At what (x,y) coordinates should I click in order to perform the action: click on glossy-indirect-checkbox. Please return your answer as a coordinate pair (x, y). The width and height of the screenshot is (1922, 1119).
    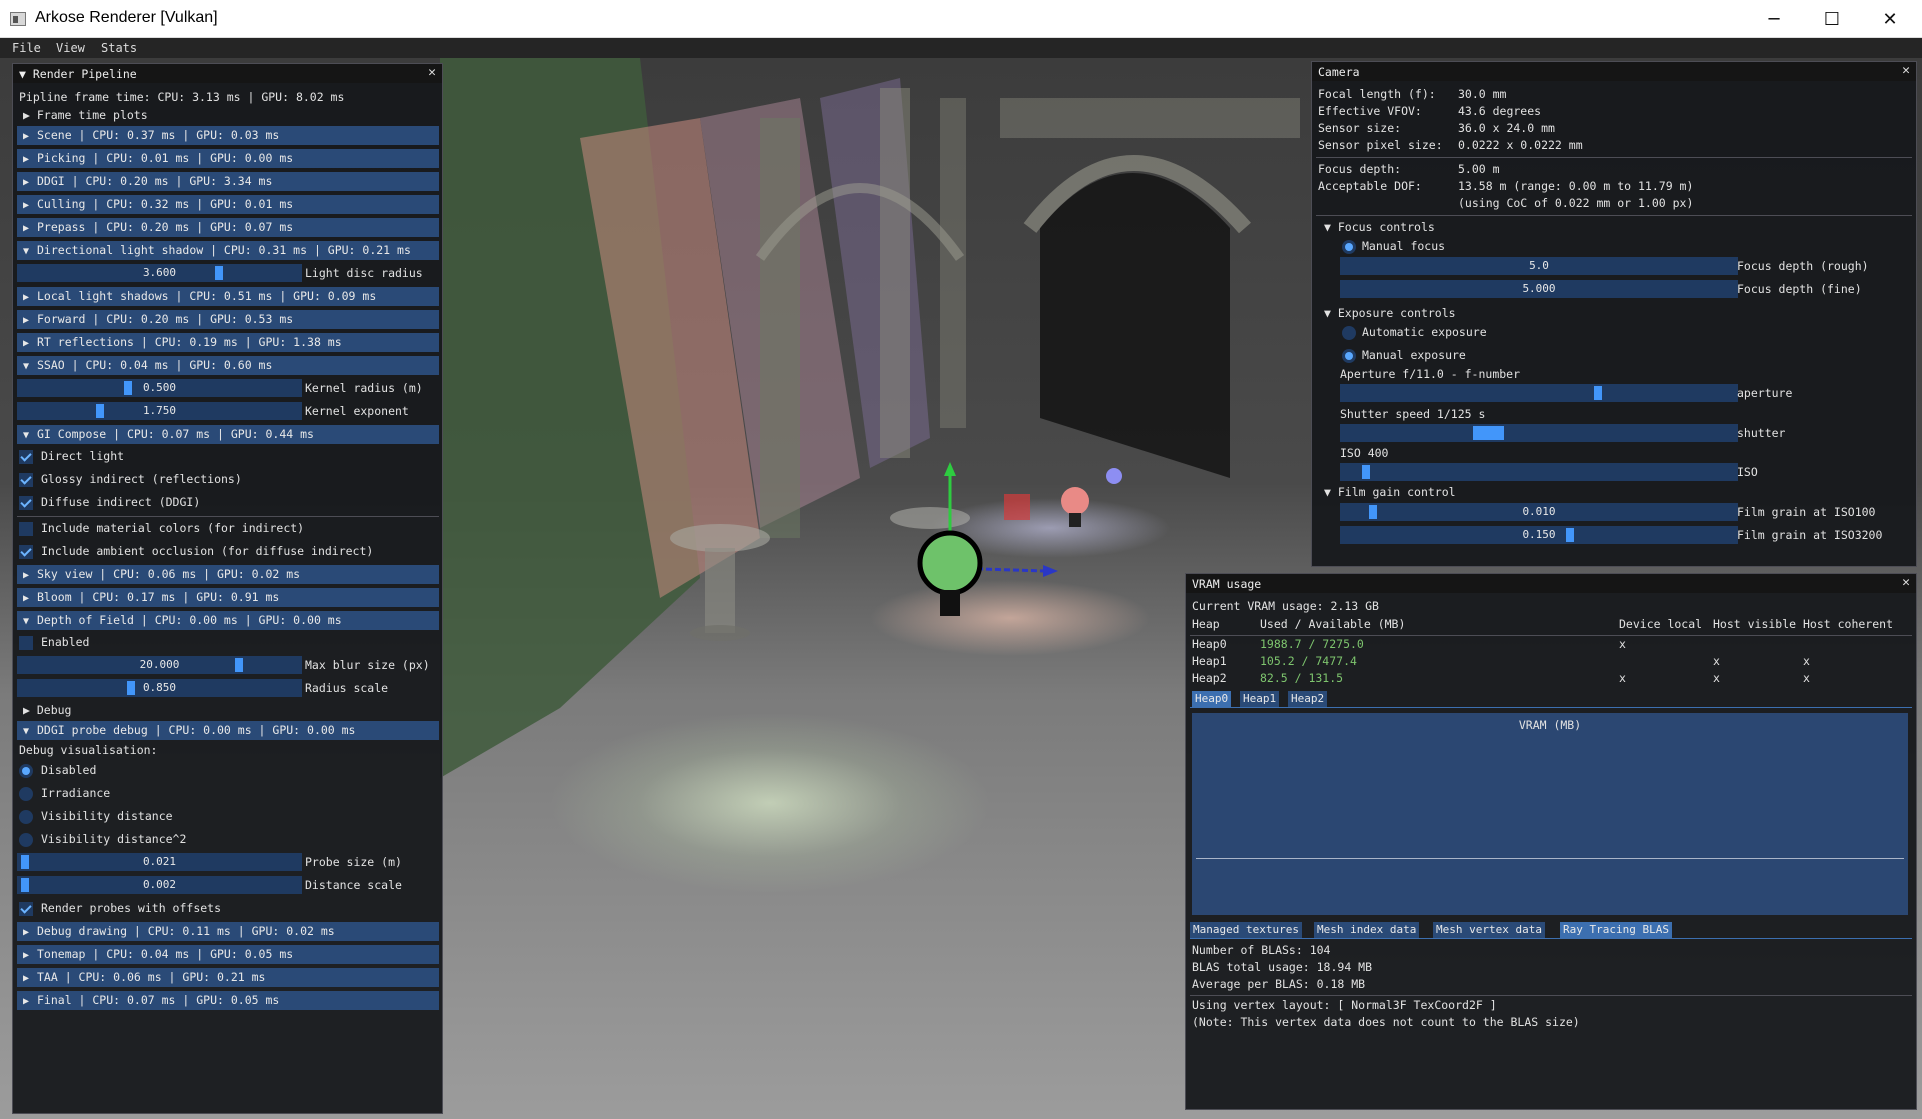
    Looking at the image, I should click on (26, 480).